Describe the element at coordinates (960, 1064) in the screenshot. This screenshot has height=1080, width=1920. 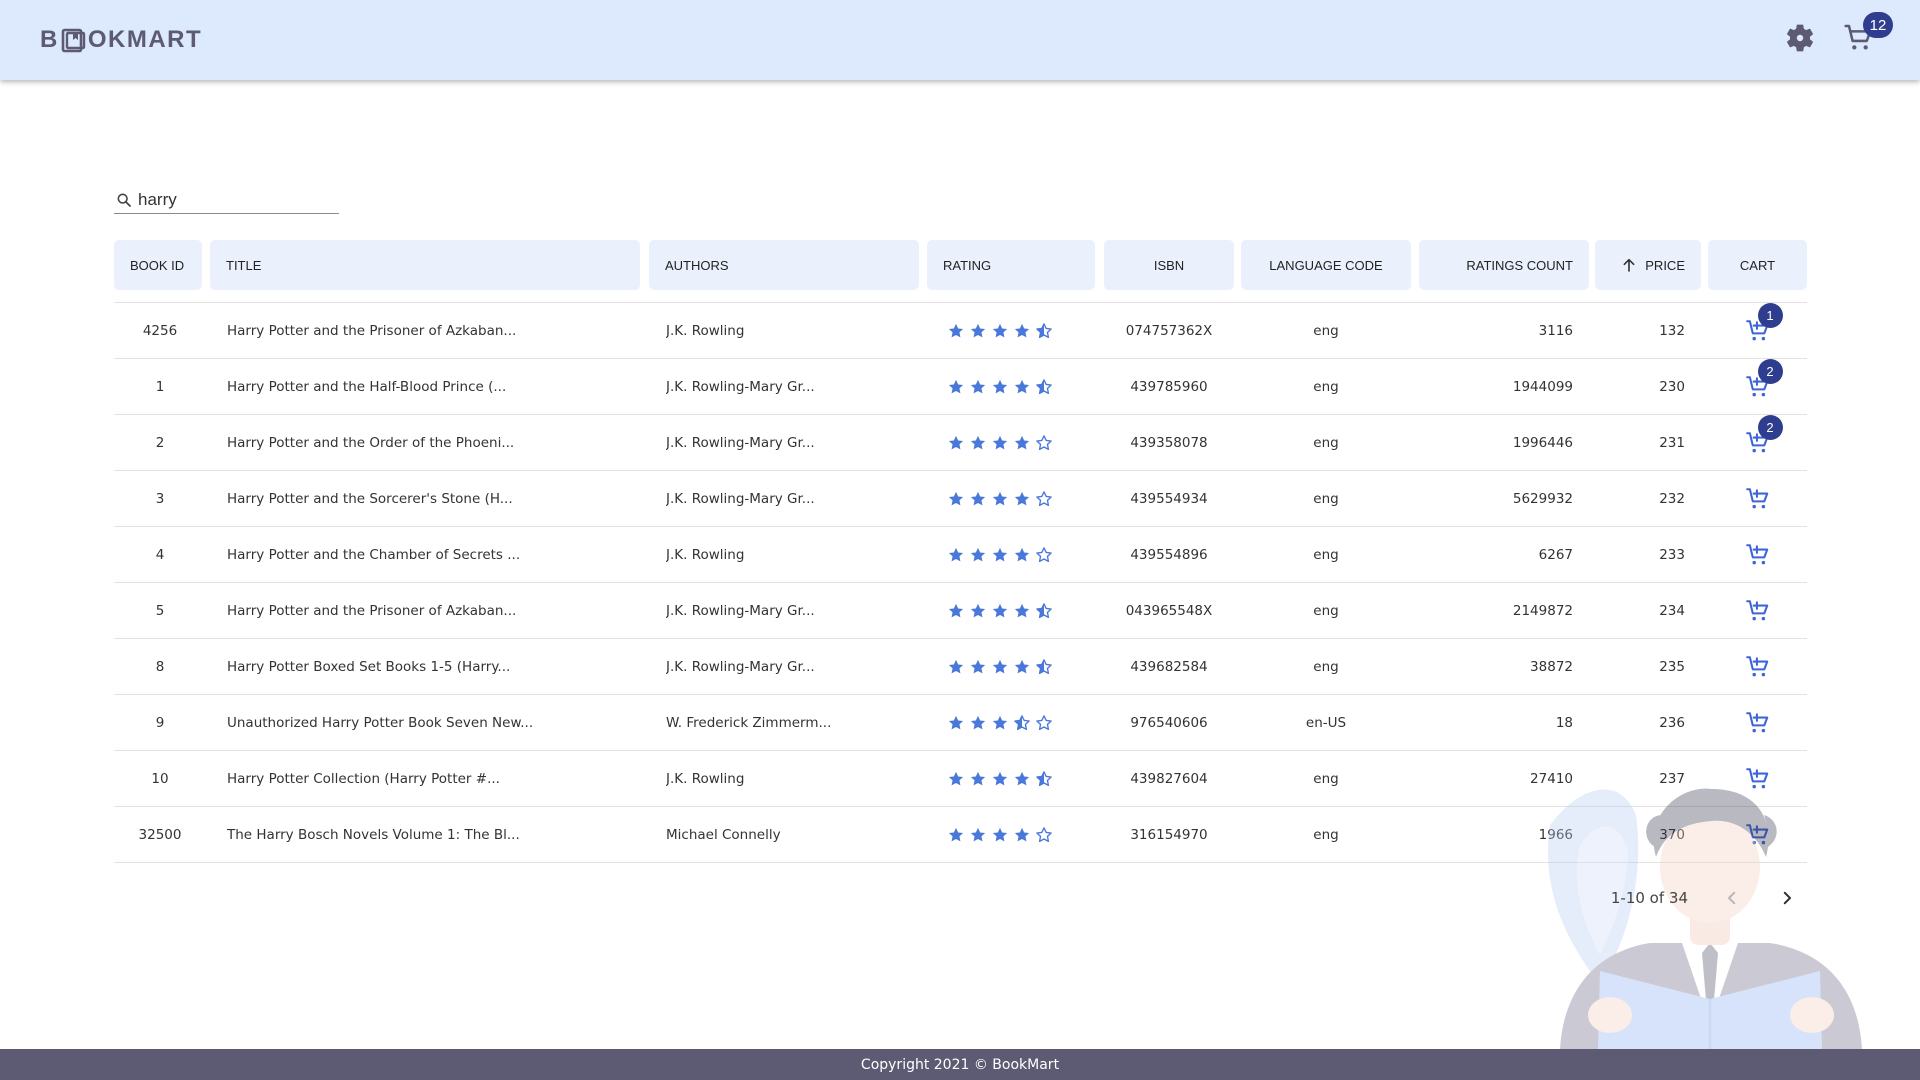
I see `copyright-text: Copyright 2021 © BookMart` at that location.